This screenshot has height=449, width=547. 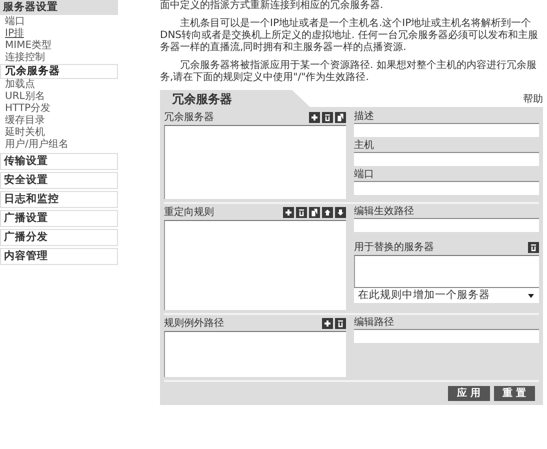 I want to click on sidebar-item: IP排, so click(x=59, y=34).